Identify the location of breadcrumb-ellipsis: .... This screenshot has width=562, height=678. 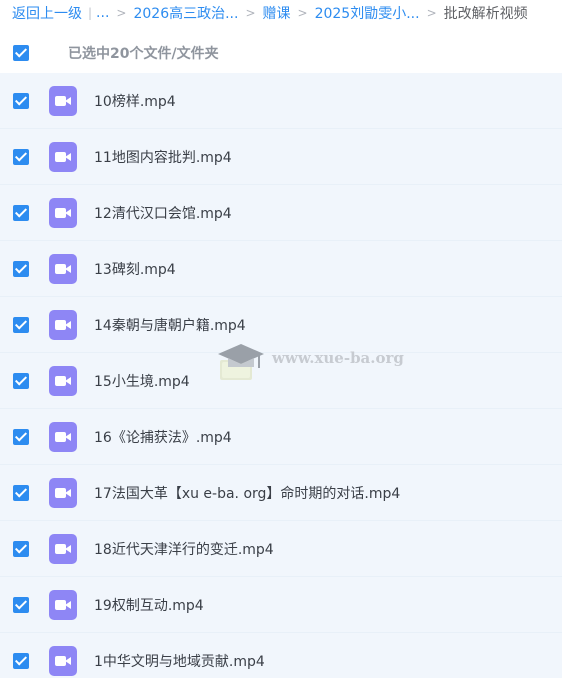
(102, 13).